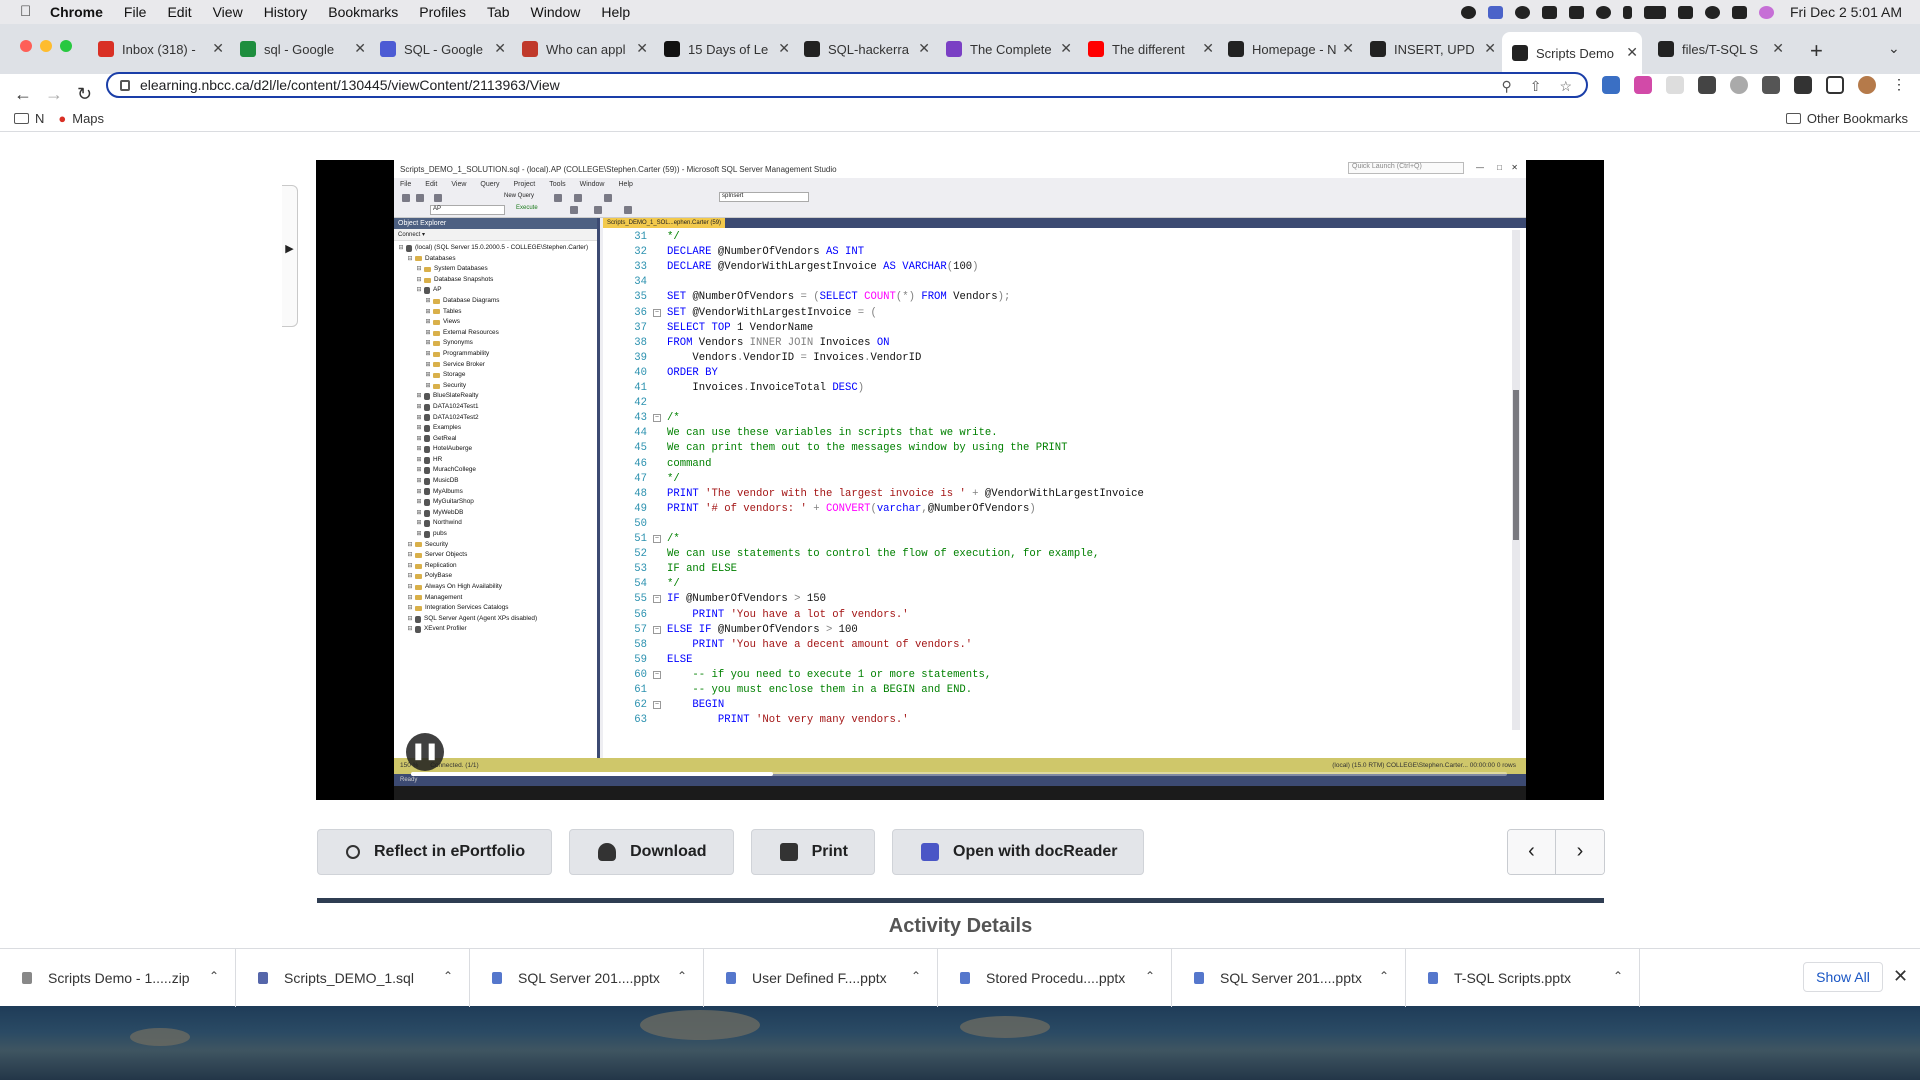  What do you see at coordinates (1739, 85) in the screenshot?
I see `extension-compass-icon` at bounding box center [1739, 85].